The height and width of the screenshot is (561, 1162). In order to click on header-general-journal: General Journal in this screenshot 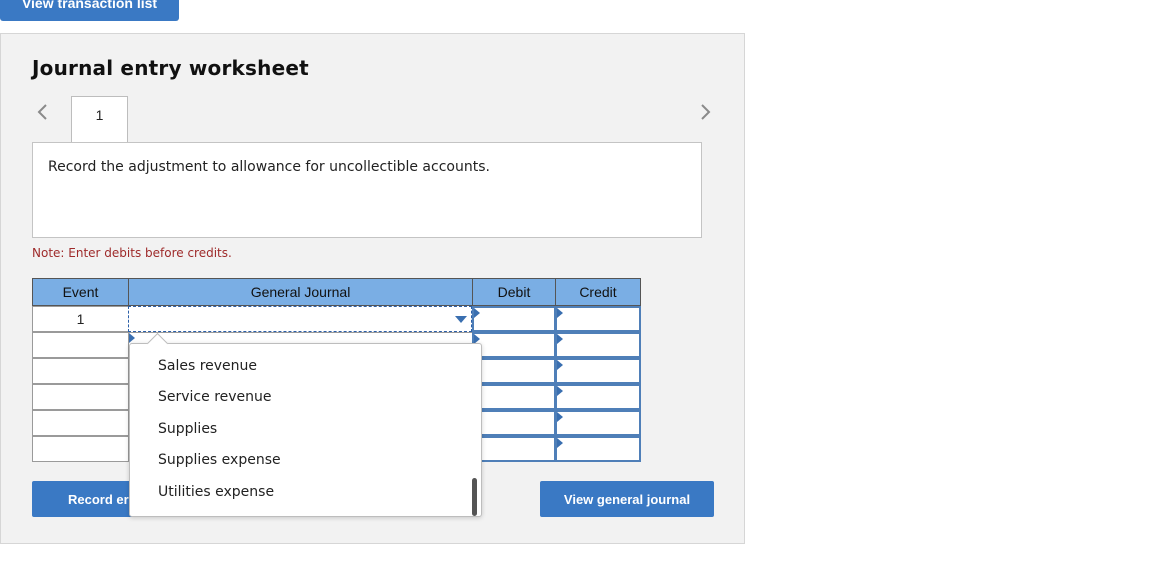, I will do `click(300, 292)`.